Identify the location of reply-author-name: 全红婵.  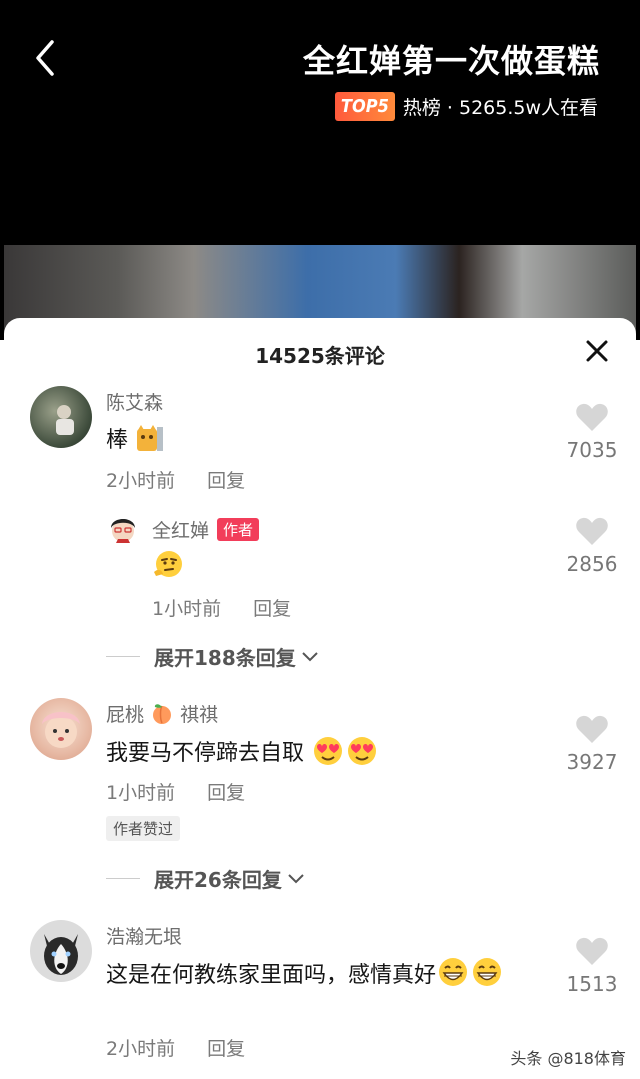
(181, 531).